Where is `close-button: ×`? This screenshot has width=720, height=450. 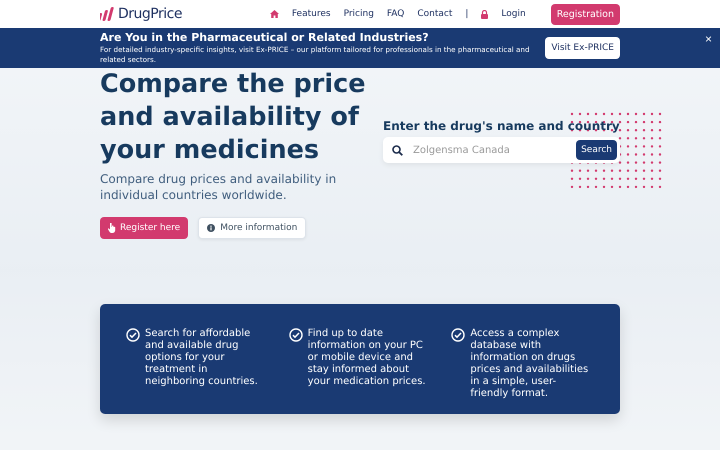 close-button: × is located at coordinates (708, 39).